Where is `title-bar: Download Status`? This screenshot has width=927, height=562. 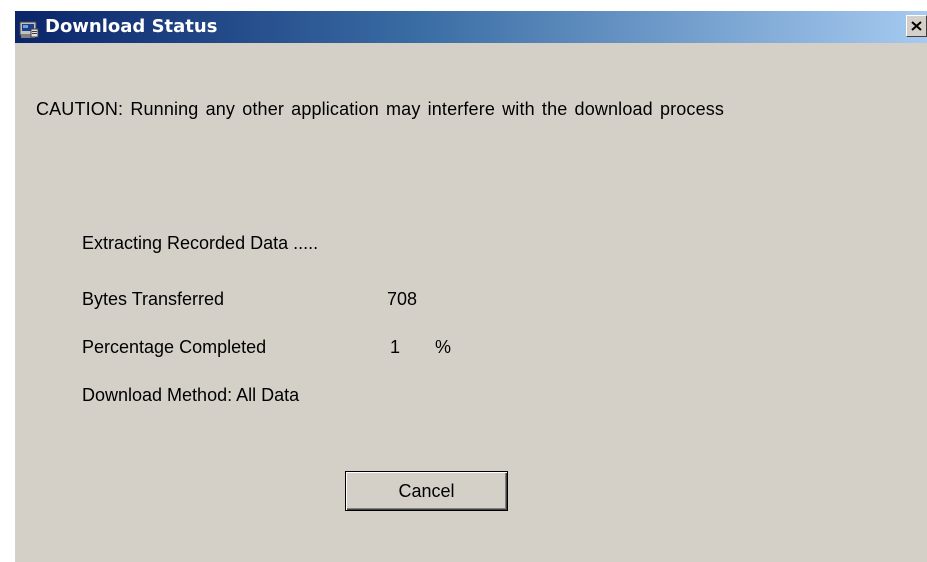 title-bar: Download Status is located at coordinates (471, 27).